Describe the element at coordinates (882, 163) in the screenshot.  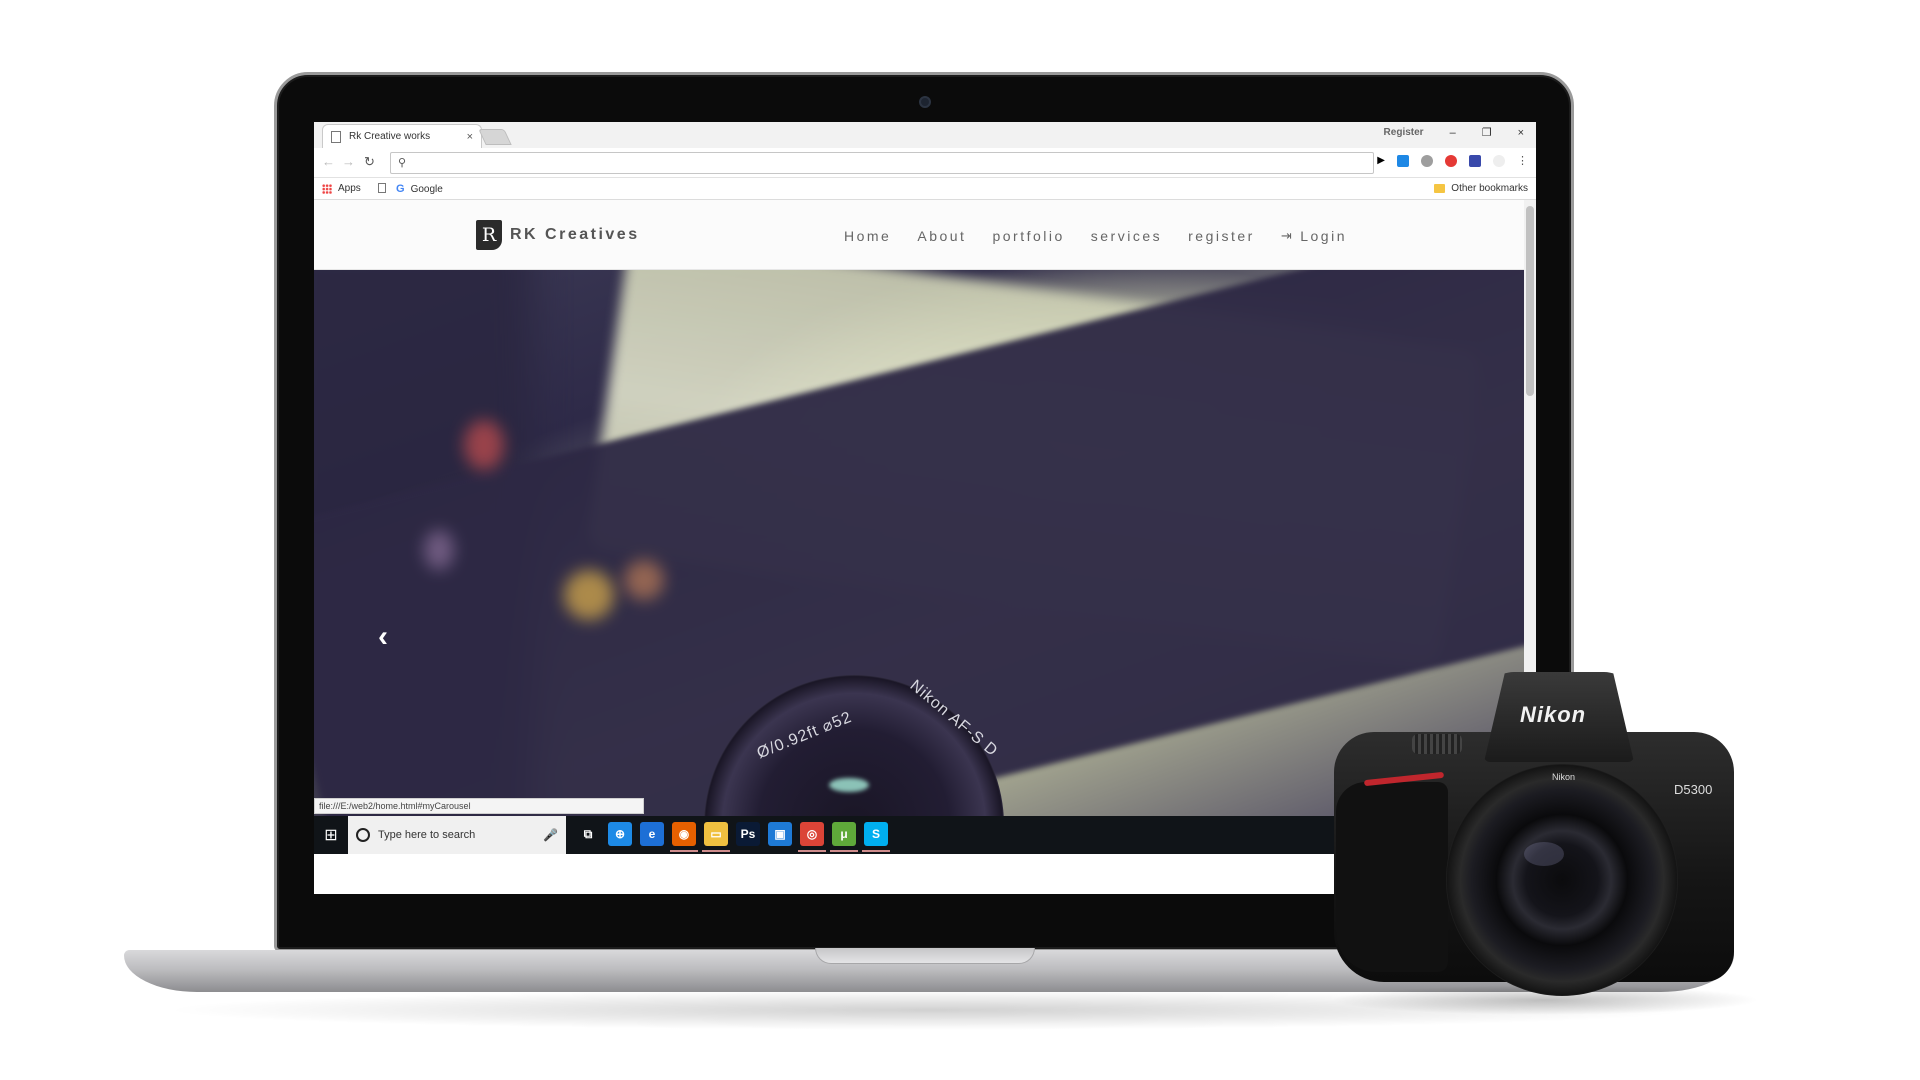
I see `address-bar: ⚲` at that location.